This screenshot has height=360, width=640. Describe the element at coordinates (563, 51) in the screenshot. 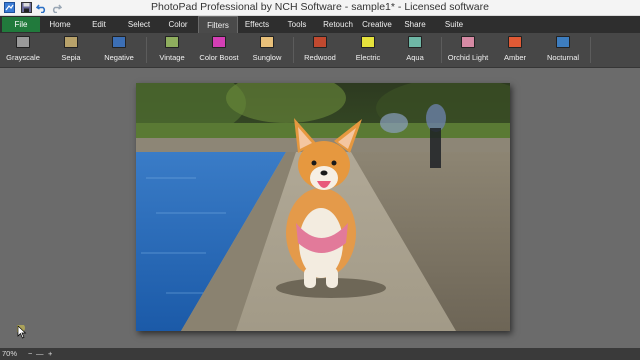

I see `nocturnal-button: Nocturnal` at that location.